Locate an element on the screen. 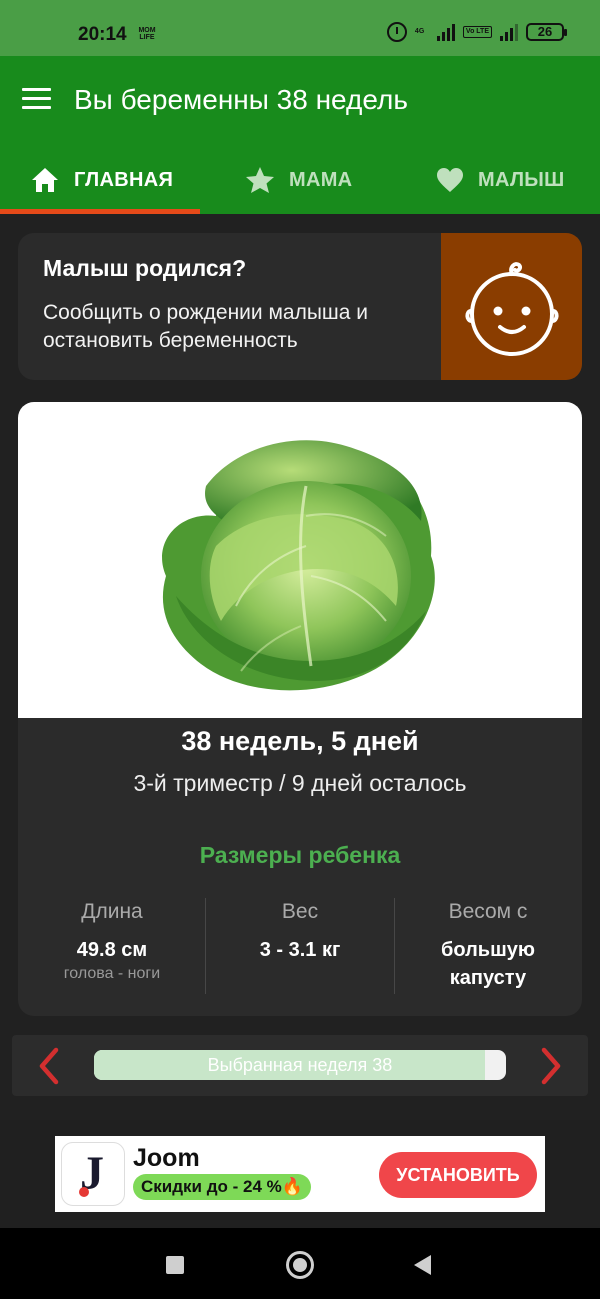 This screenshot has height=1299, width=600. ad-logo-dot is located at coordinates (84, 1192).